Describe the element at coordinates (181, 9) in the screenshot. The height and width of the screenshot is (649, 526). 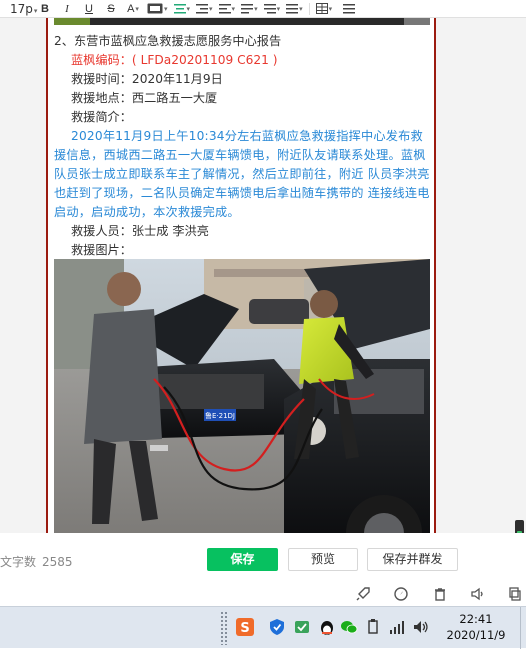
I see `align-center-icon: ▾` at that location.